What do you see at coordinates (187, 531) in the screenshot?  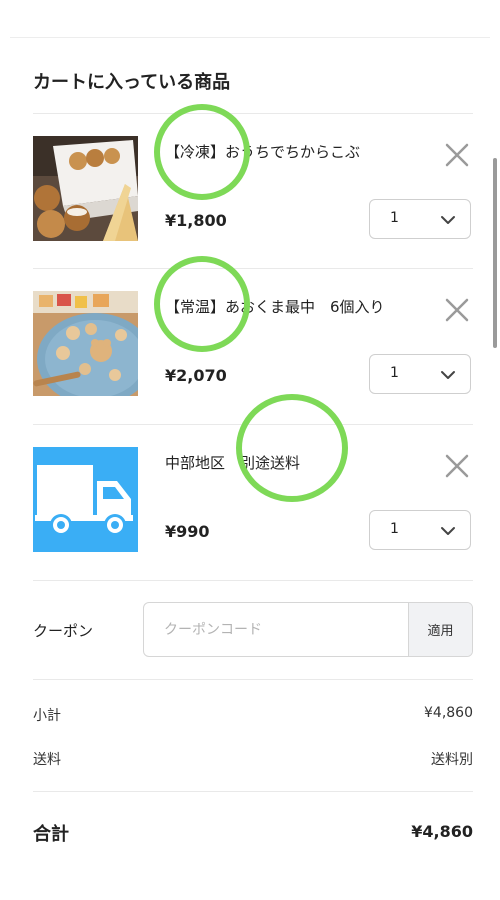 I see `product-price: ¥990` at bounding box center [187, 531].